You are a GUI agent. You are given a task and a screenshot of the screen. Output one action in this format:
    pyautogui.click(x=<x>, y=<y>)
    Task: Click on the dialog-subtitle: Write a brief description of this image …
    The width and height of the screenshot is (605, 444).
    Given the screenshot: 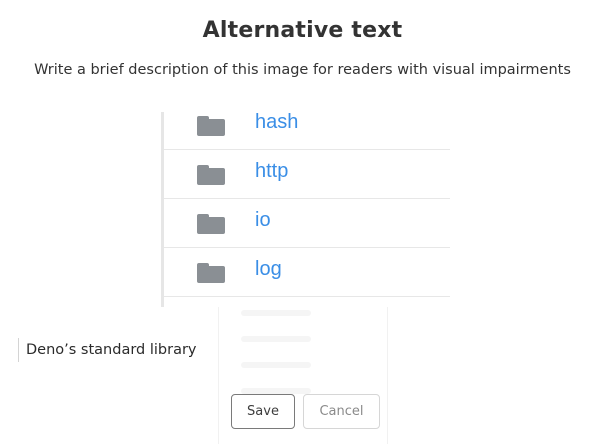 What is the action you would take?
    pyautogui.click(x=302, y=70)
    